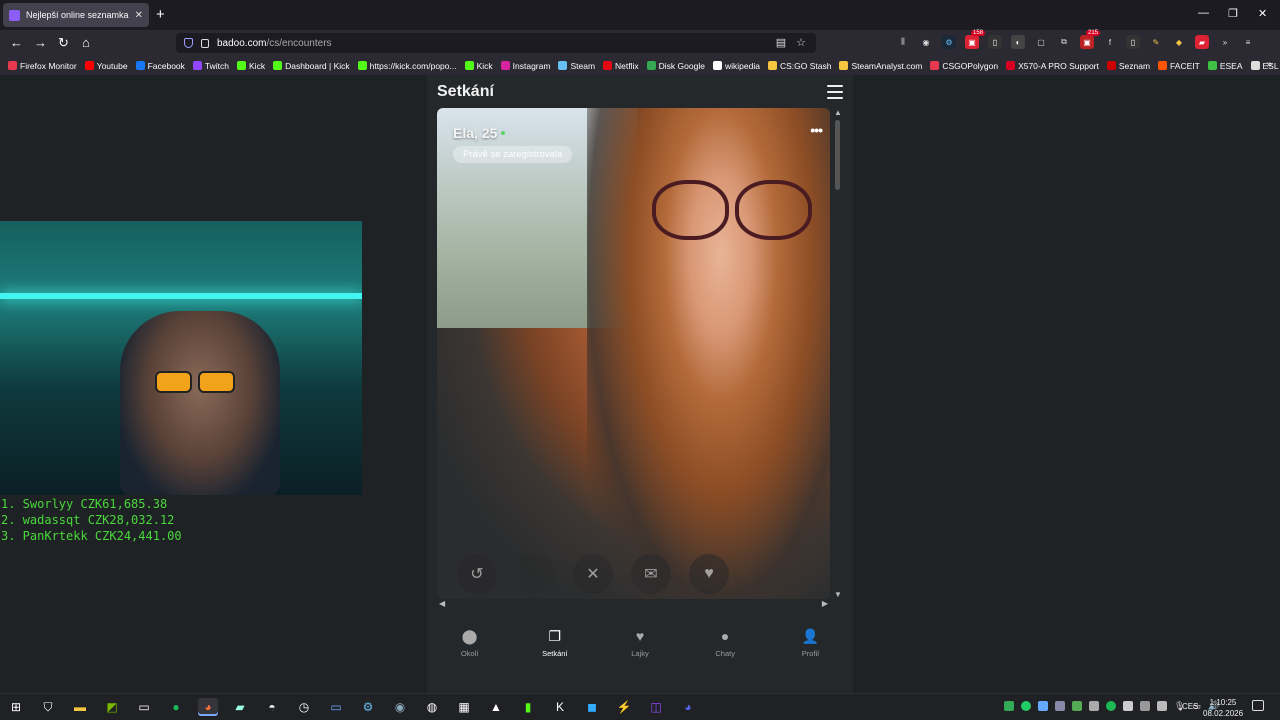 The width and height of the screenshot is (1280, 720). I want to click on bookmark-item: ESL, so click(1264, 66).